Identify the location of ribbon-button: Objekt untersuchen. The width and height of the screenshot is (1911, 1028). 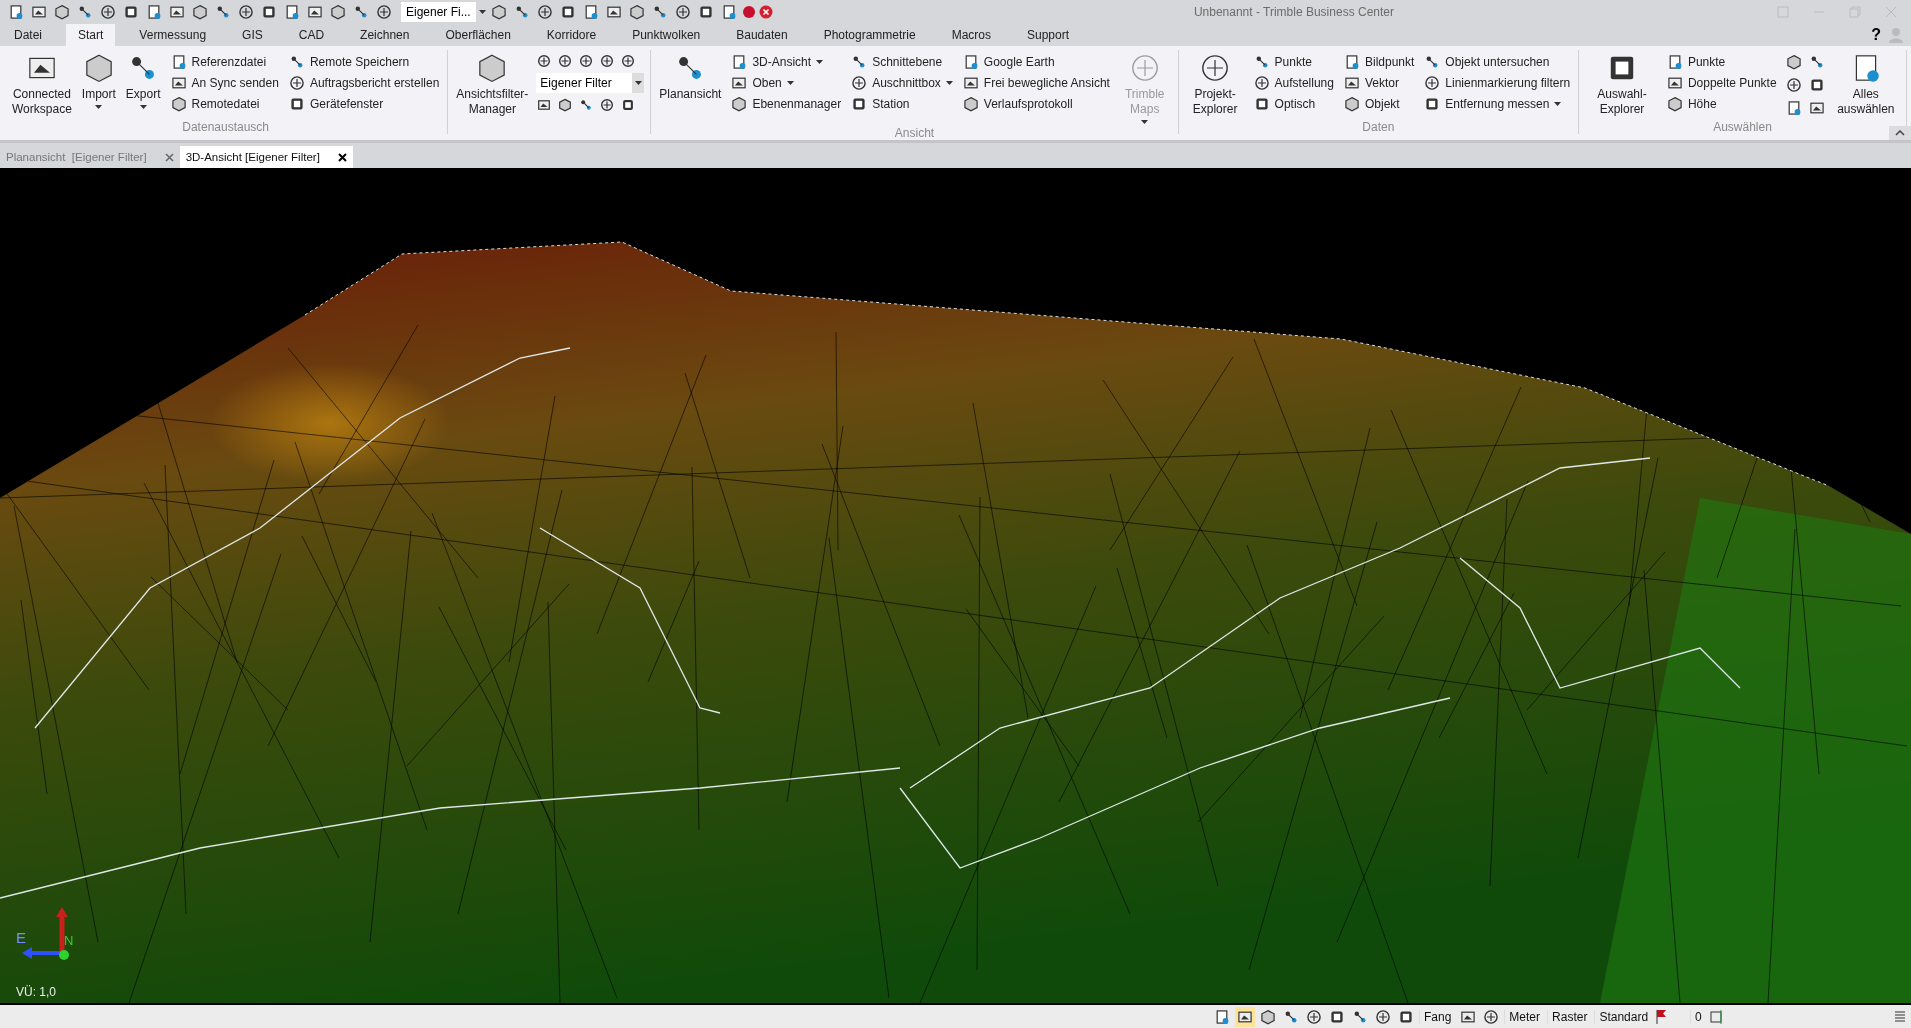
(1497, 62).